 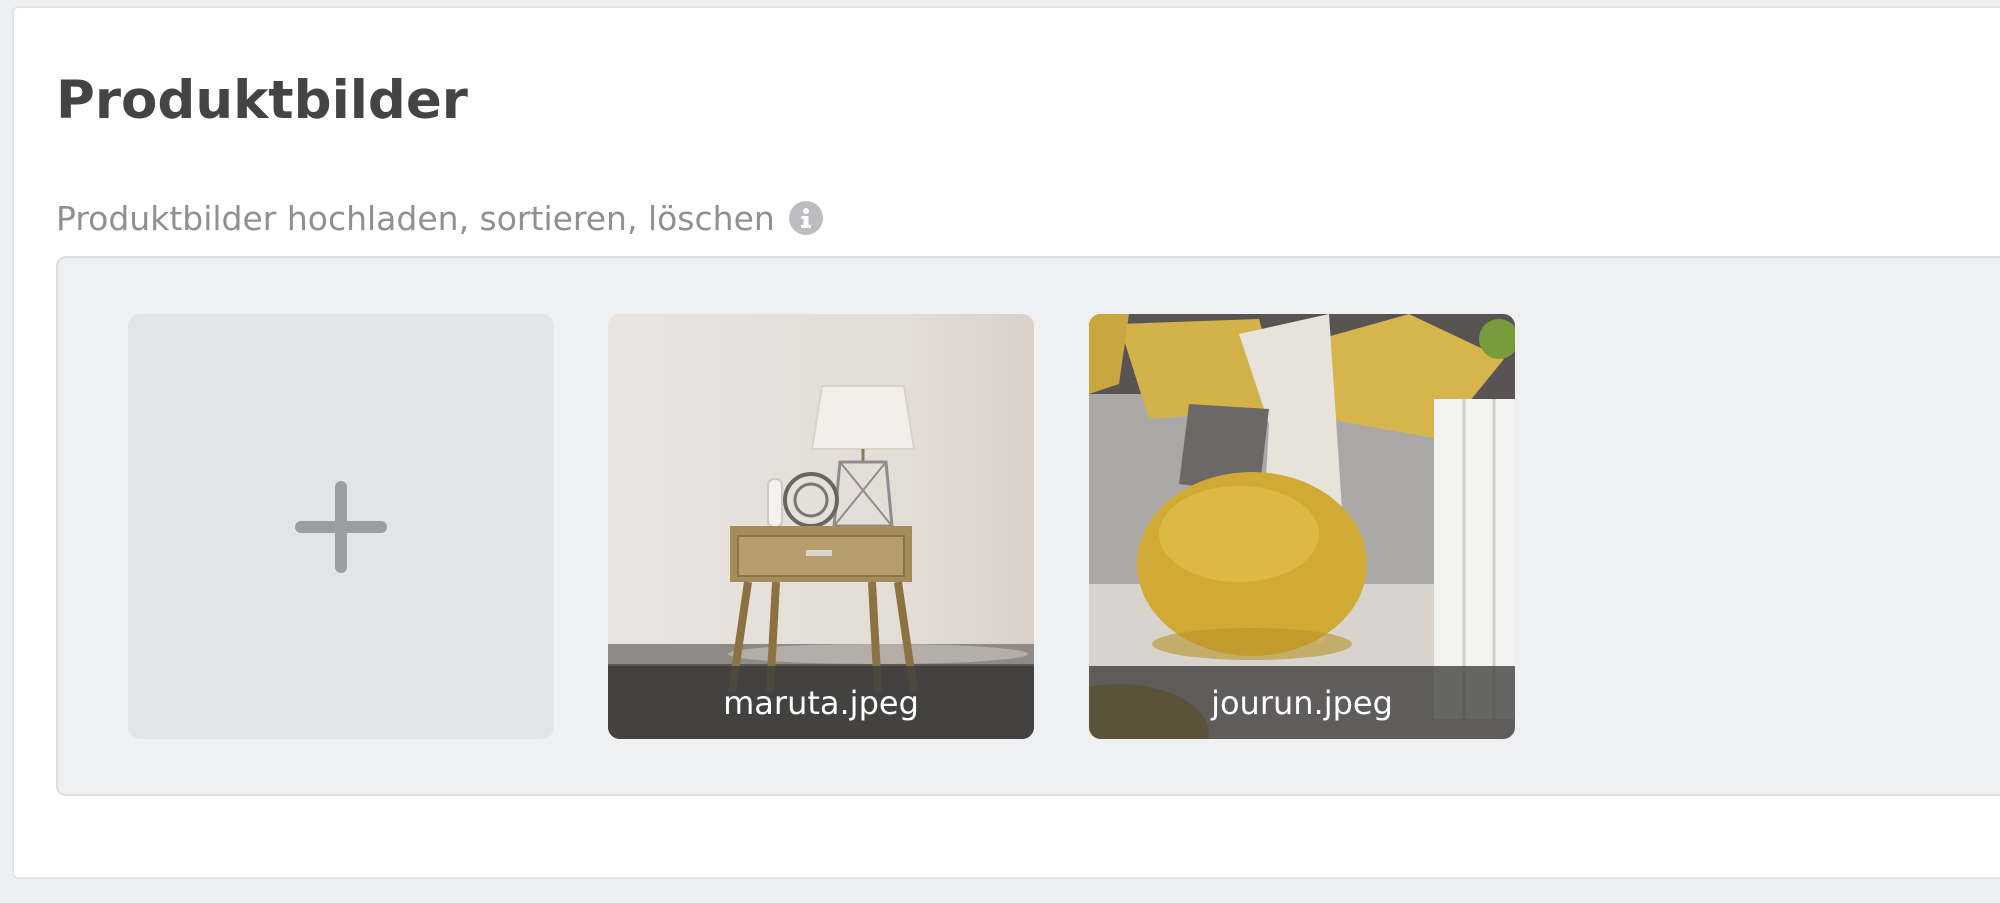 What do you see at coordinates (821, 702) in the screenshot?
I see `image-filename: maruta.jpeg` at bounding box center [821, 702].